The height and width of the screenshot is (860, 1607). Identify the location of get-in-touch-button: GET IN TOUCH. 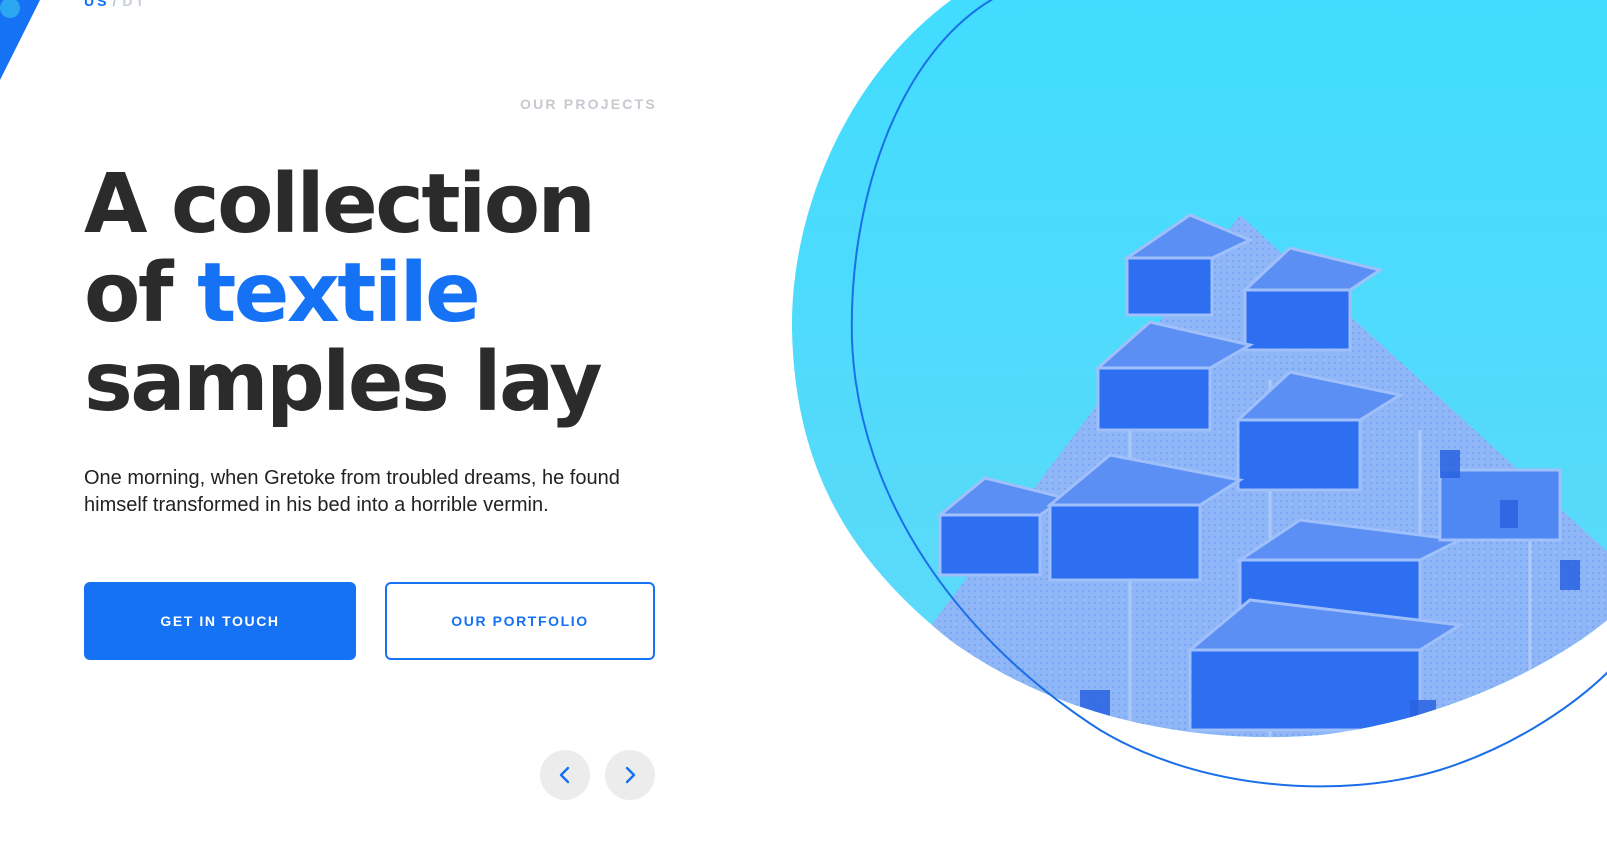
(220, 621).